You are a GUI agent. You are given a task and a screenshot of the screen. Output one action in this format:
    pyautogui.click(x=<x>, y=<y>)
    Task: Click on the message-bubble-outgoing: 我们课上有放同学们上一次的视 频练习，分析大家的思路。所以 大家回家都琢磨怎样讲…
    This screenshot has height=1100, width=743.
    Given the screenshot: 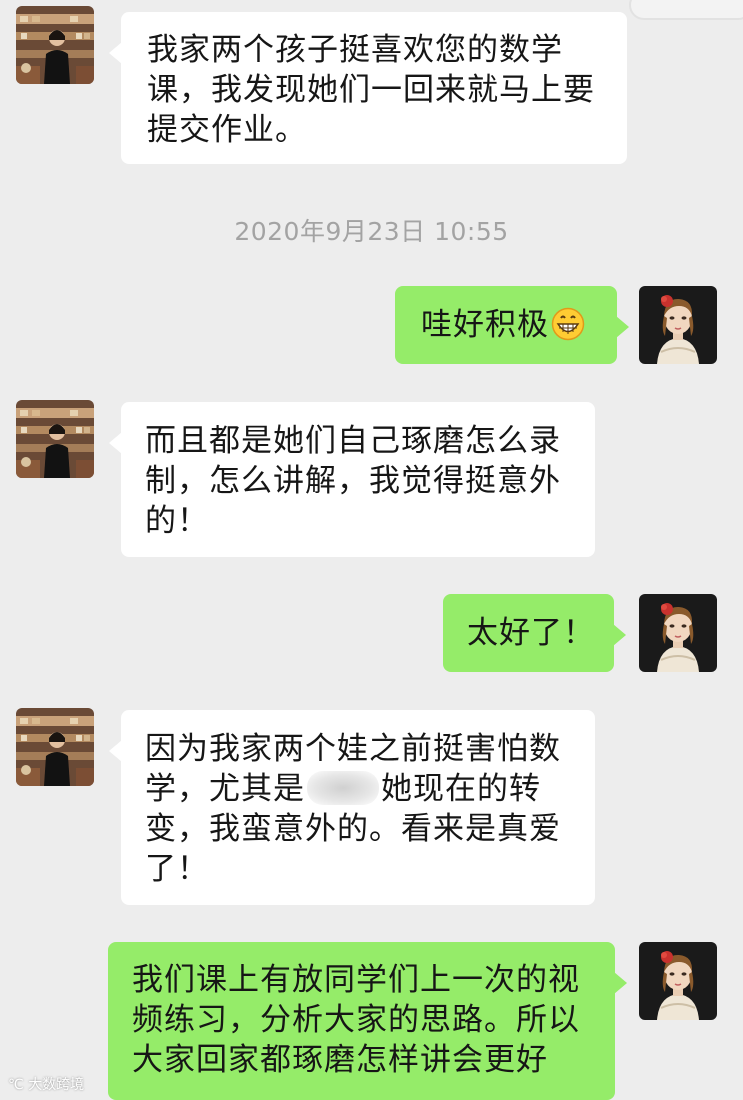 What is the action you would take?
    pyautogui.click(x=367, y=1021)
    